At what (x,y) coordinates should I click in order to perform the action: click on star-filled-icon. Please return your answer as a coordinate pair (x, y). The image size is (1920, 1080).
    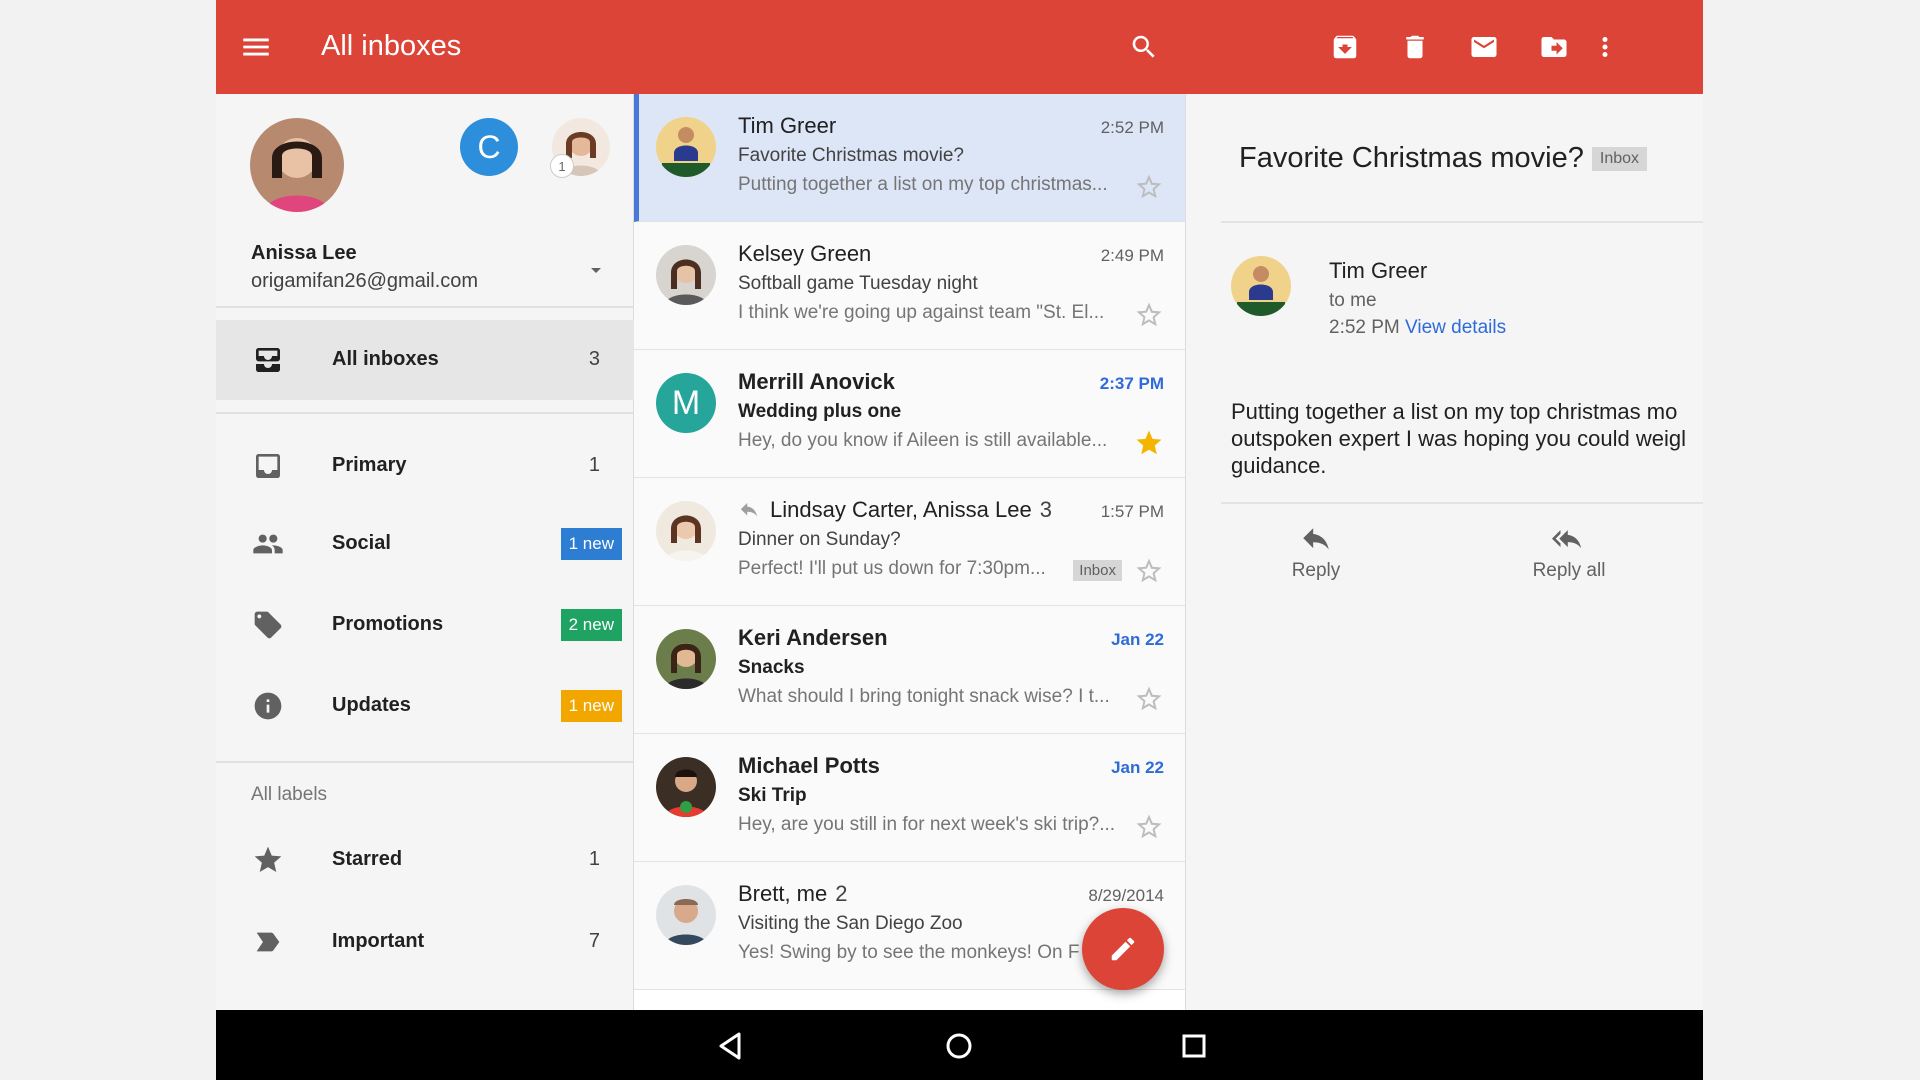
    Looking at the image, I should click on (1149, 443).